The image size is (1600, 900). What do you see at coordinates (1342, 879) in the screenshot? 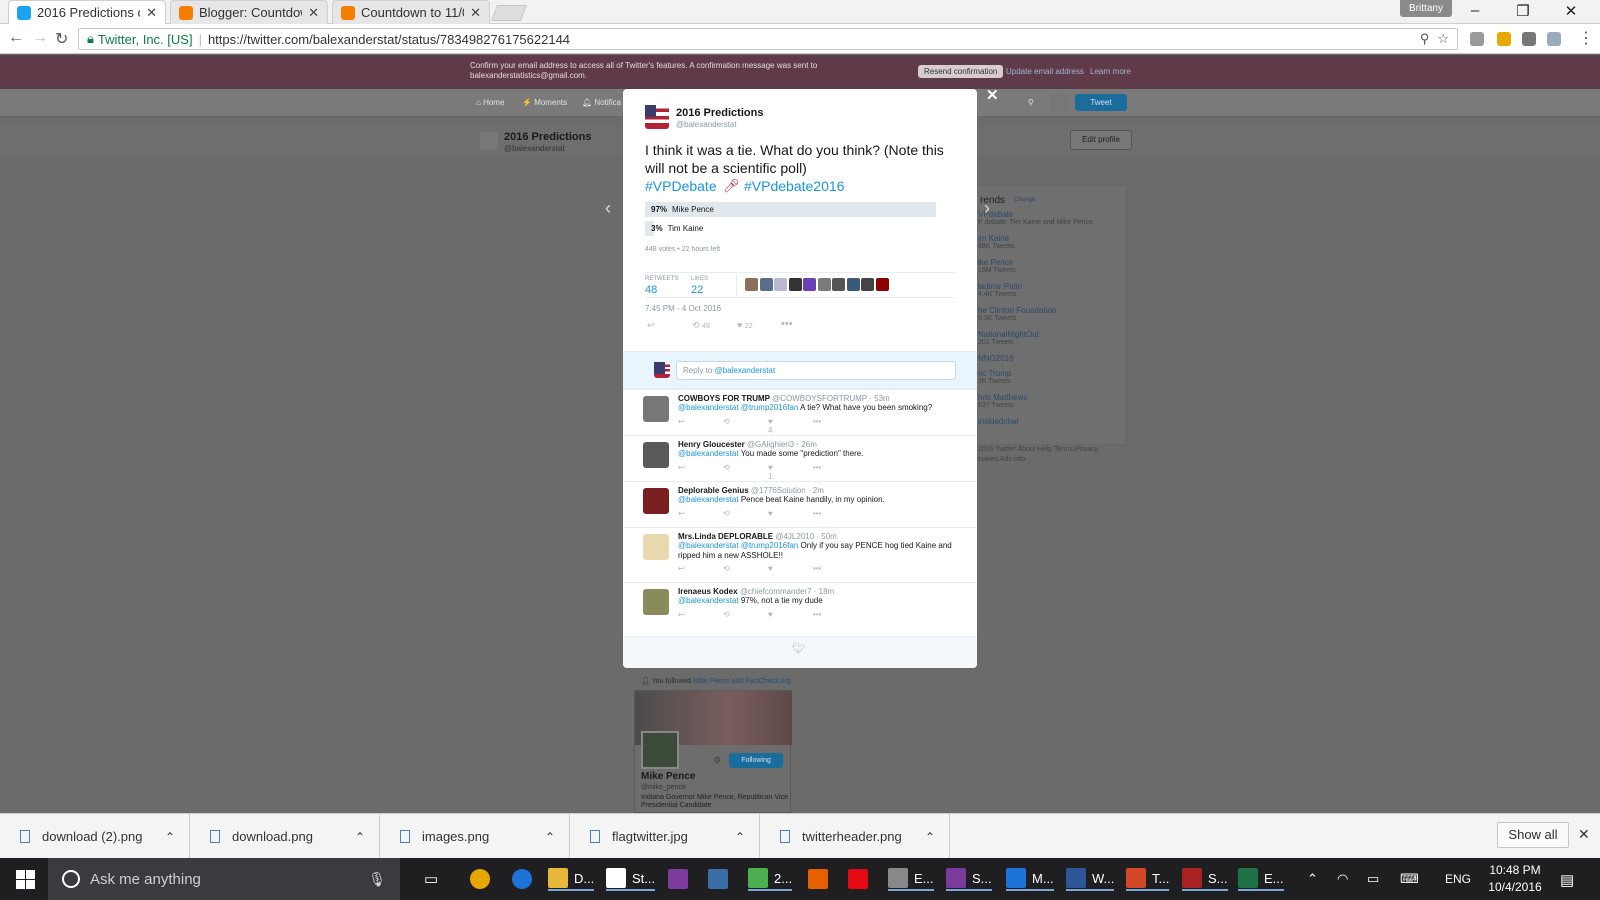
I see `wifi-icon: ◠` at bounding box center [1342, 879].